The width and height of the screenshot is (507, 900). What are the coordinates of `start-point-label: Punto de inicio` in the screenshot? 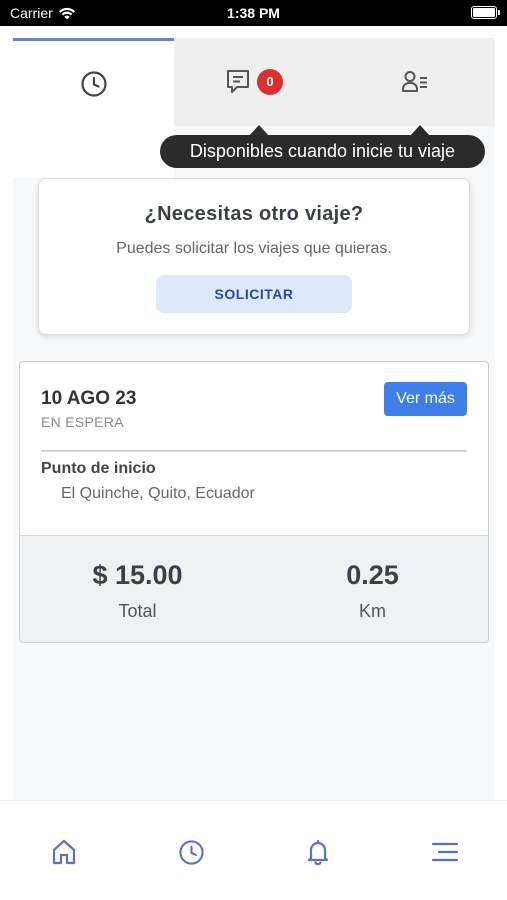 It's located at (98, 468).